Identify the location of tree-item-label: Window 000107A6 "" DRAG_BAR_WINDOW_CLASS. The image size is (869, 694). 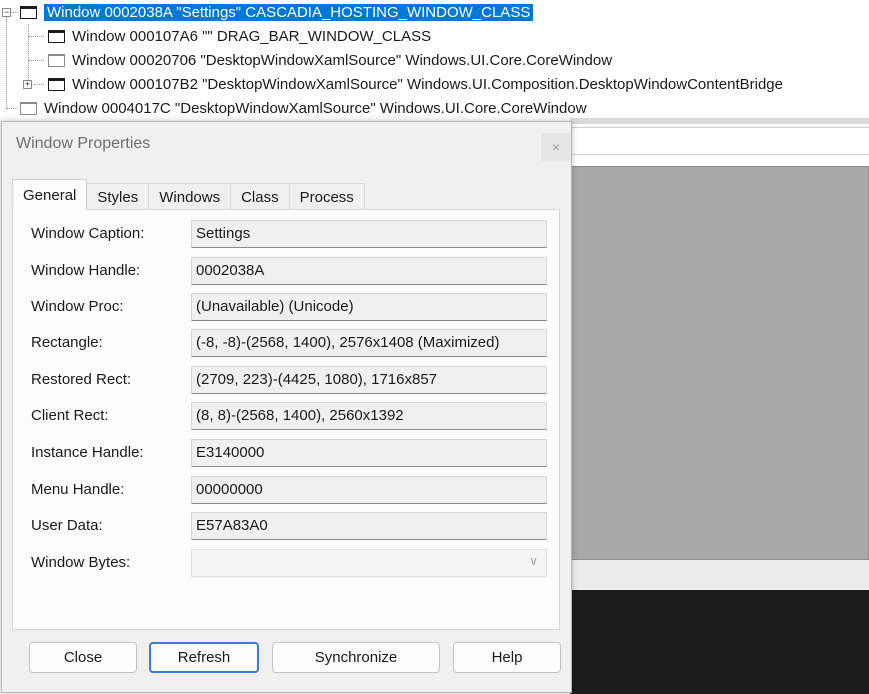
(252, 36).